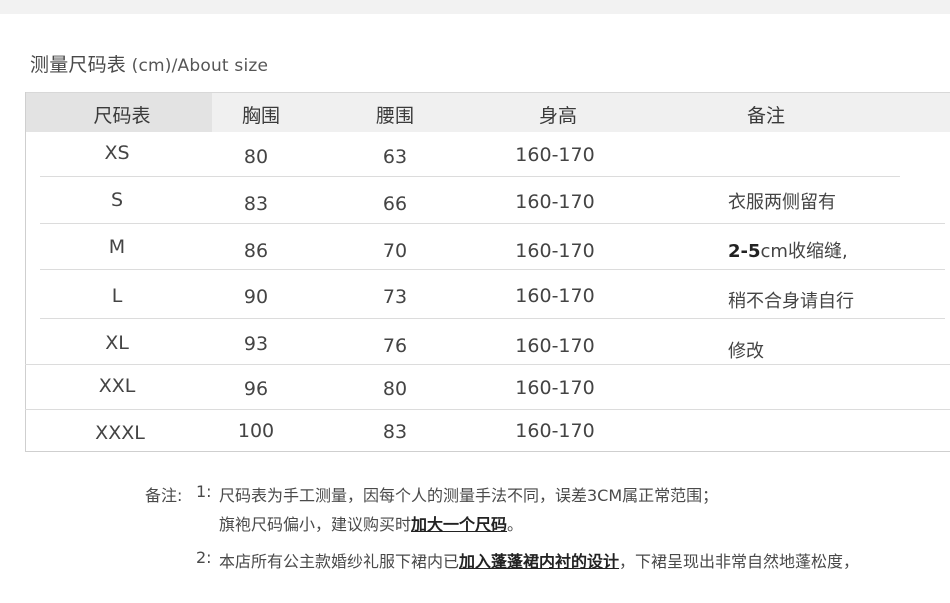  Describe the element at coordinates (164, 495) in the screenshot. I see `footnote-label: 备注:` at that location.